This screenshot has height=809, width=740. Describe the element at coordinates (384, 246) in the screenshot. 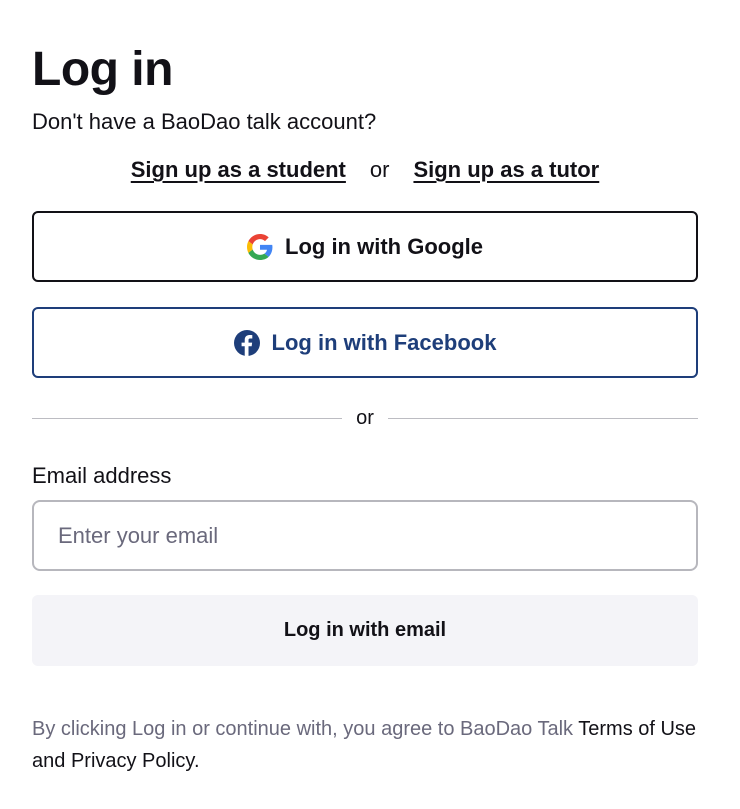

I see `google-login-label: Log in with Google` at that location.